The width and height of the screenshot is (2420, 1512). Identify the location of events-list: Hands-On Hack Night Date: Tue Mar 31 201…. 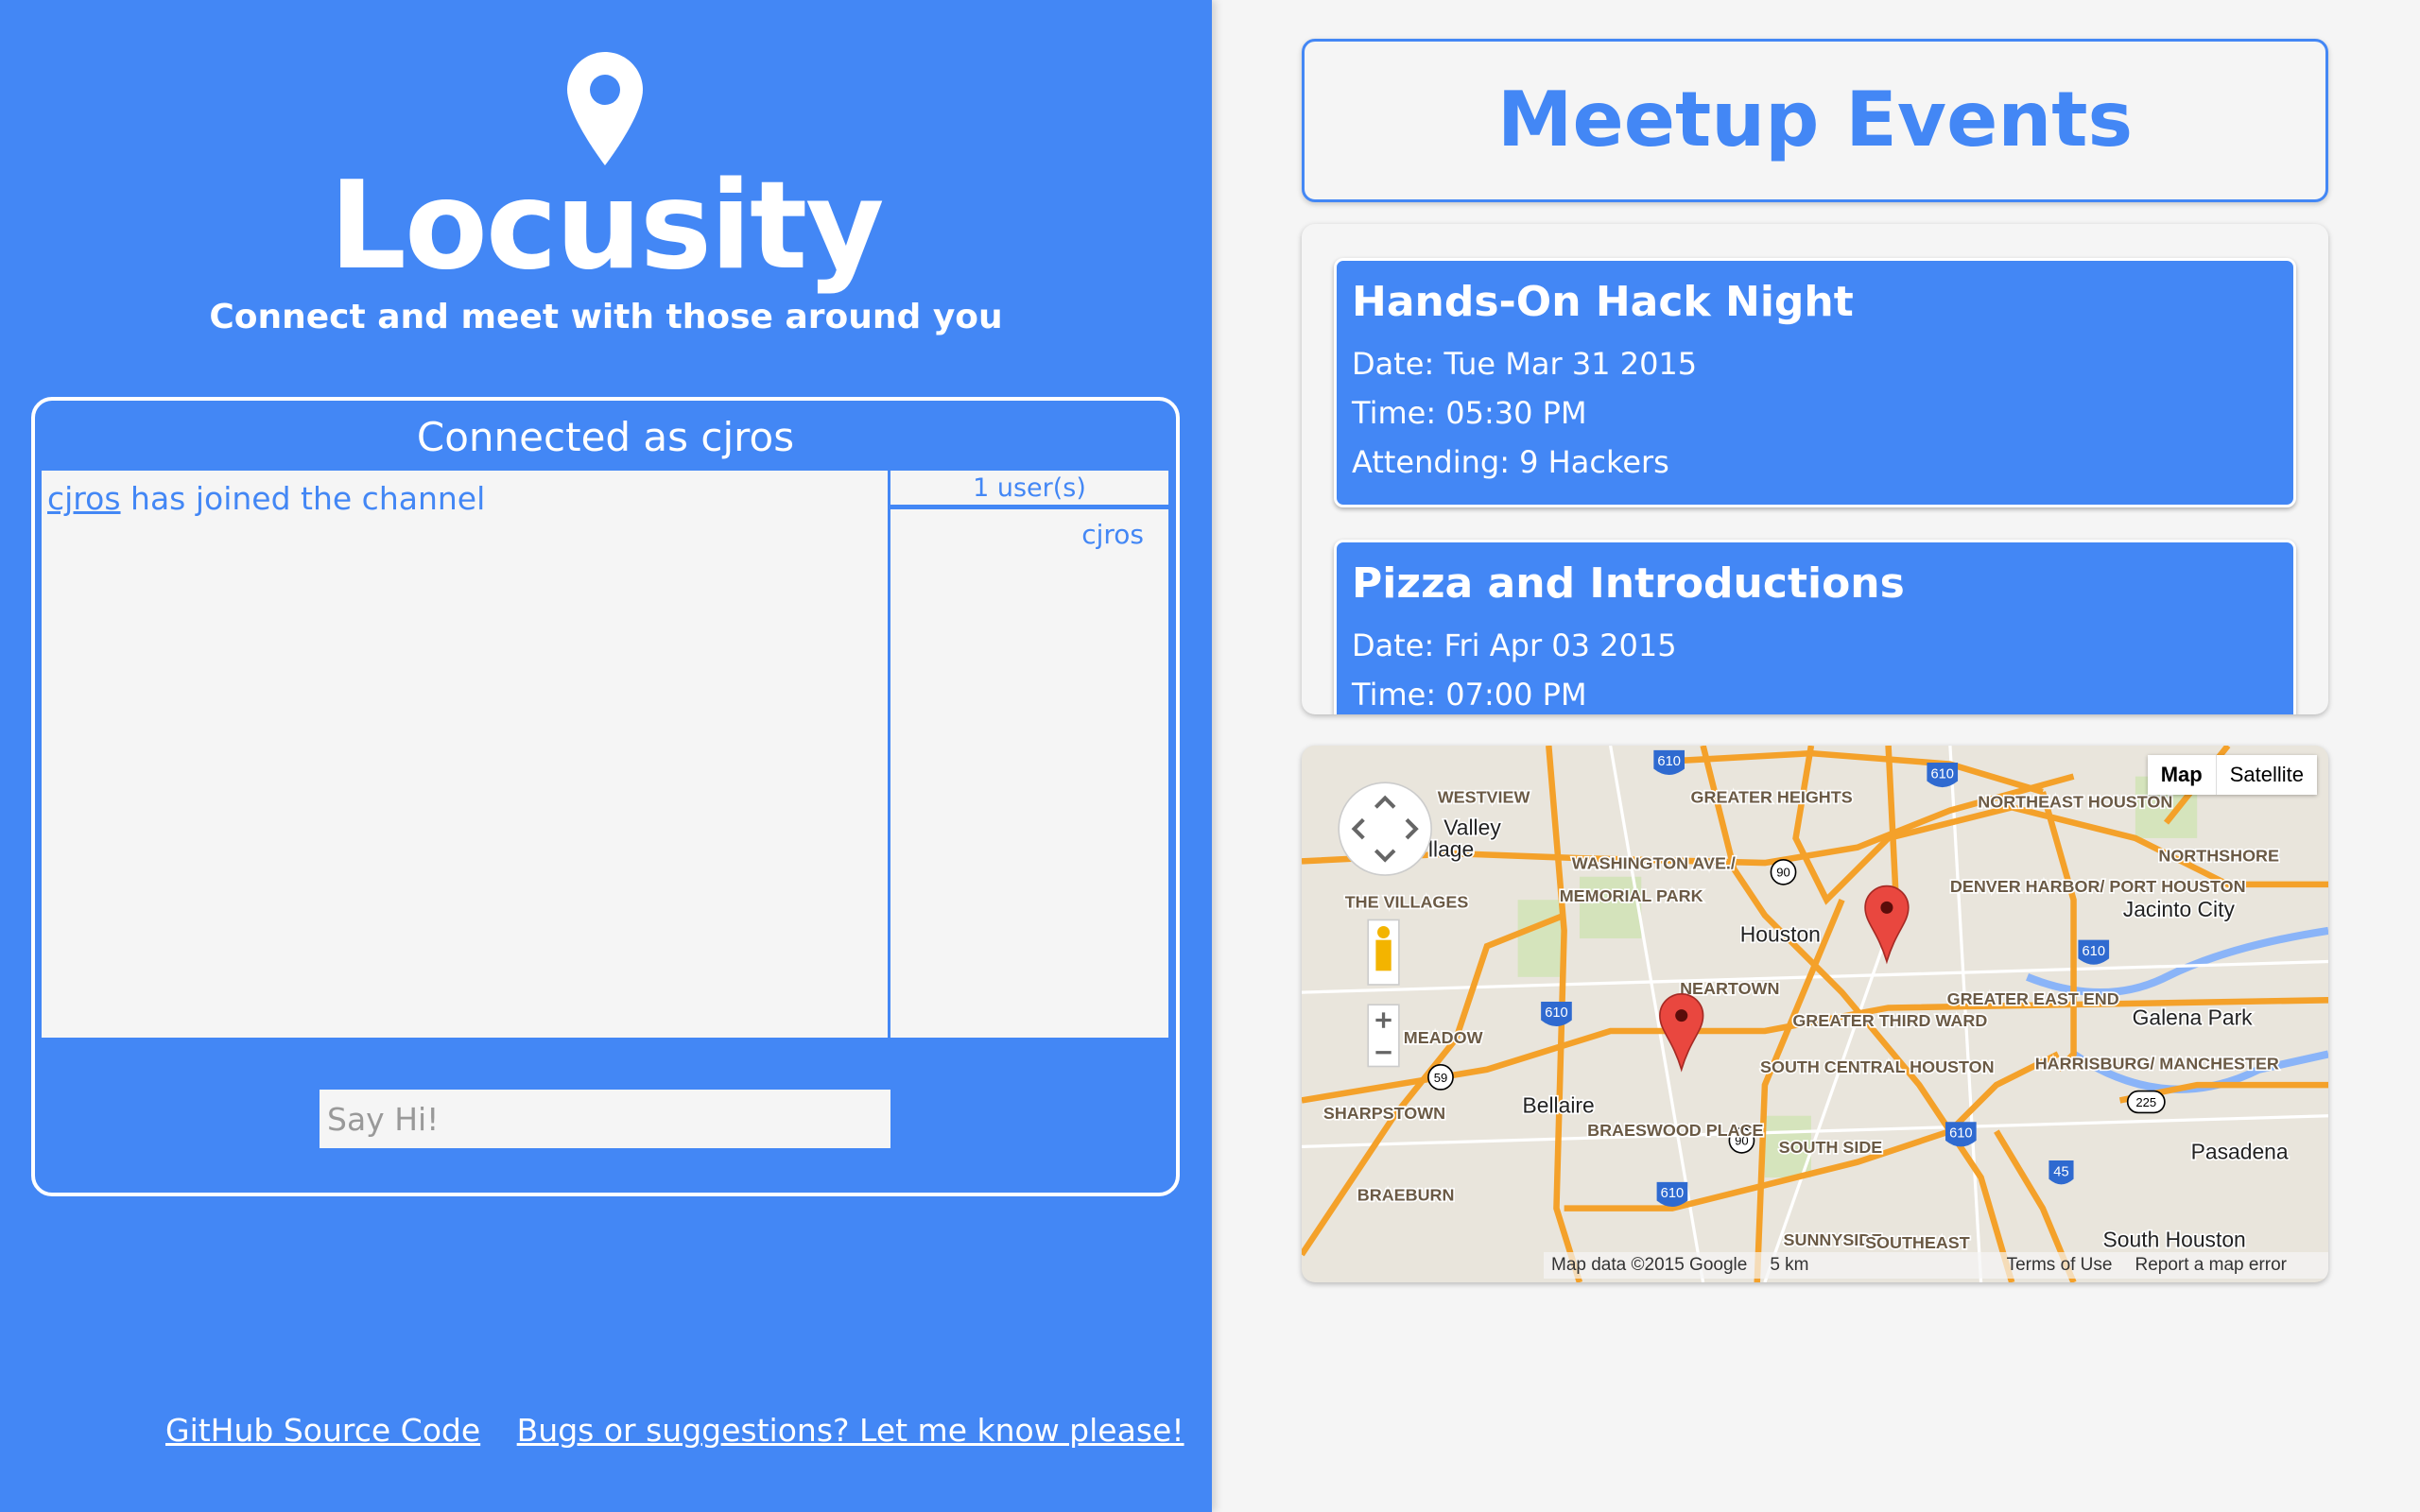
(1815, 469).